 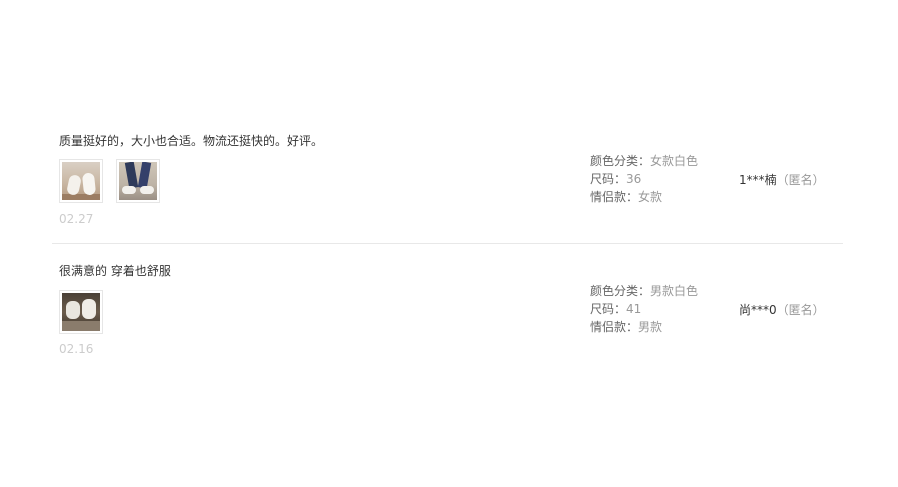 I want to click on sku-couple-row: 情侣款：女款, so click(x=644, y=197).